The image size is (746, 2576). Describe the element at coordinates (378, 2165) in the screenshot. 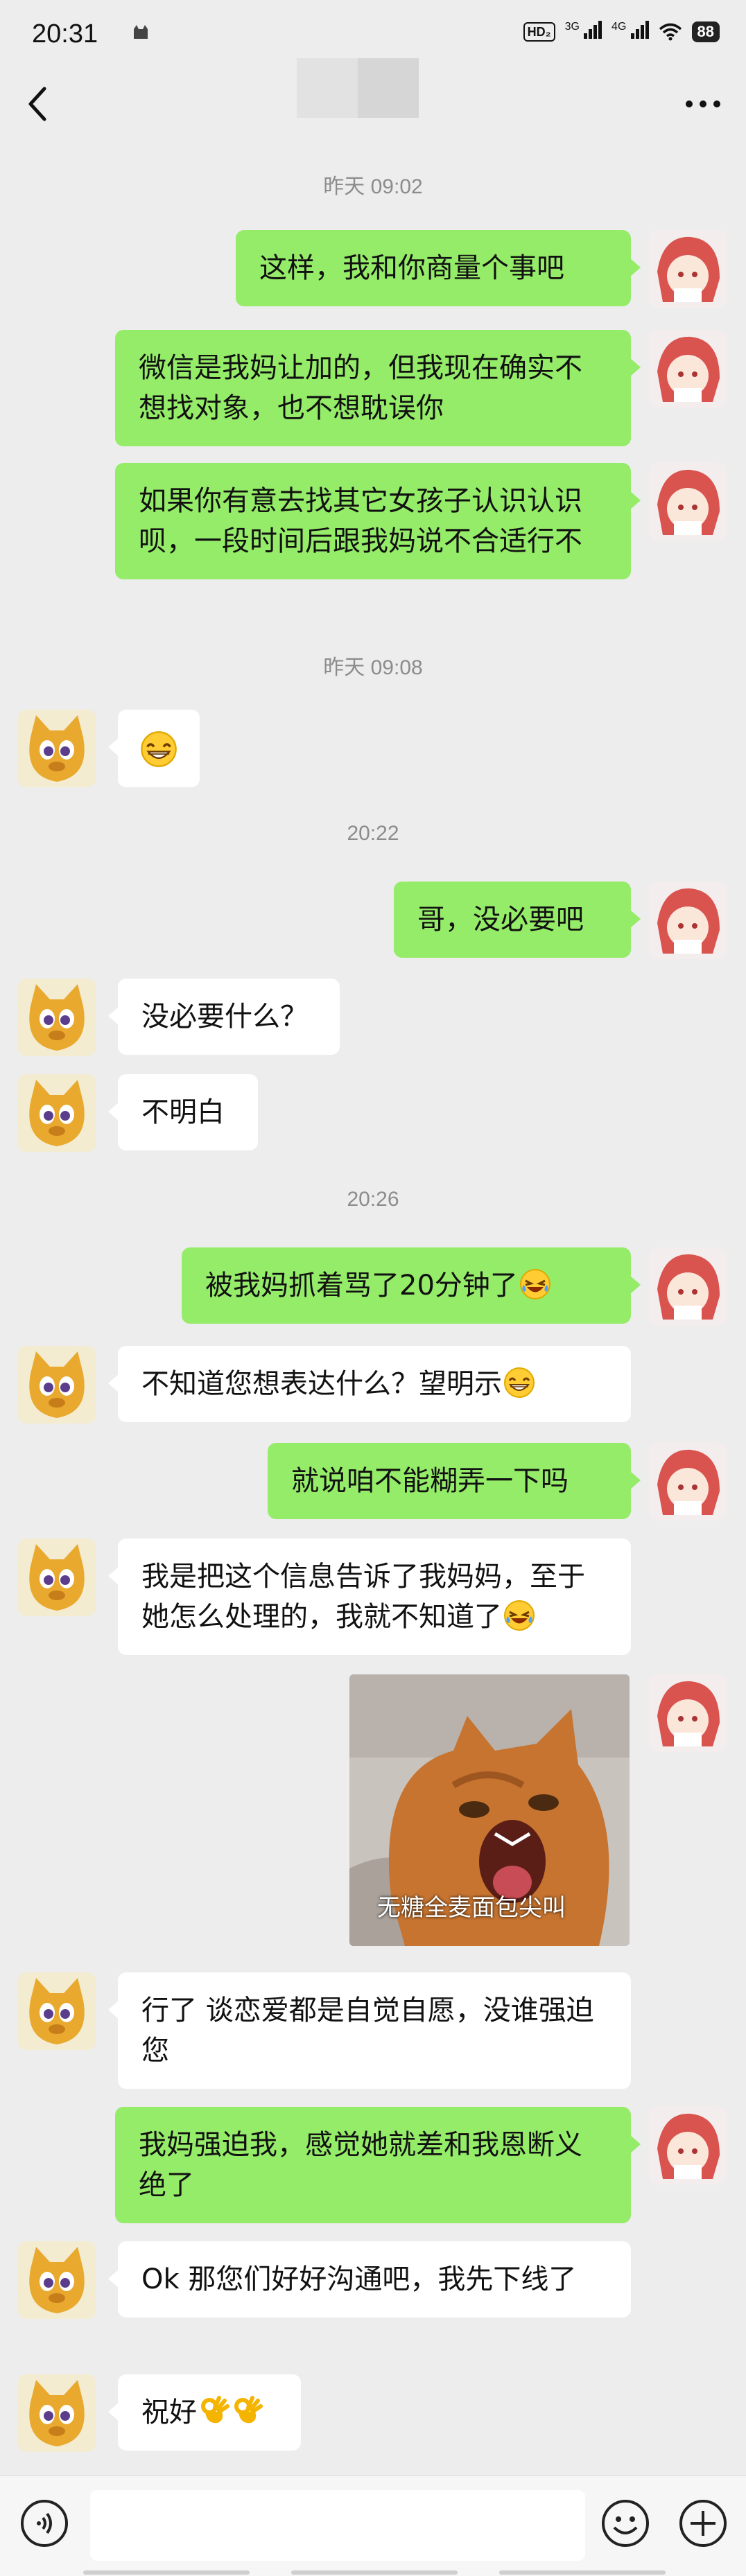

I see `message-bubble-sent: 我妈强迫我，感觉她就差和我恩断义绝了` at that location.